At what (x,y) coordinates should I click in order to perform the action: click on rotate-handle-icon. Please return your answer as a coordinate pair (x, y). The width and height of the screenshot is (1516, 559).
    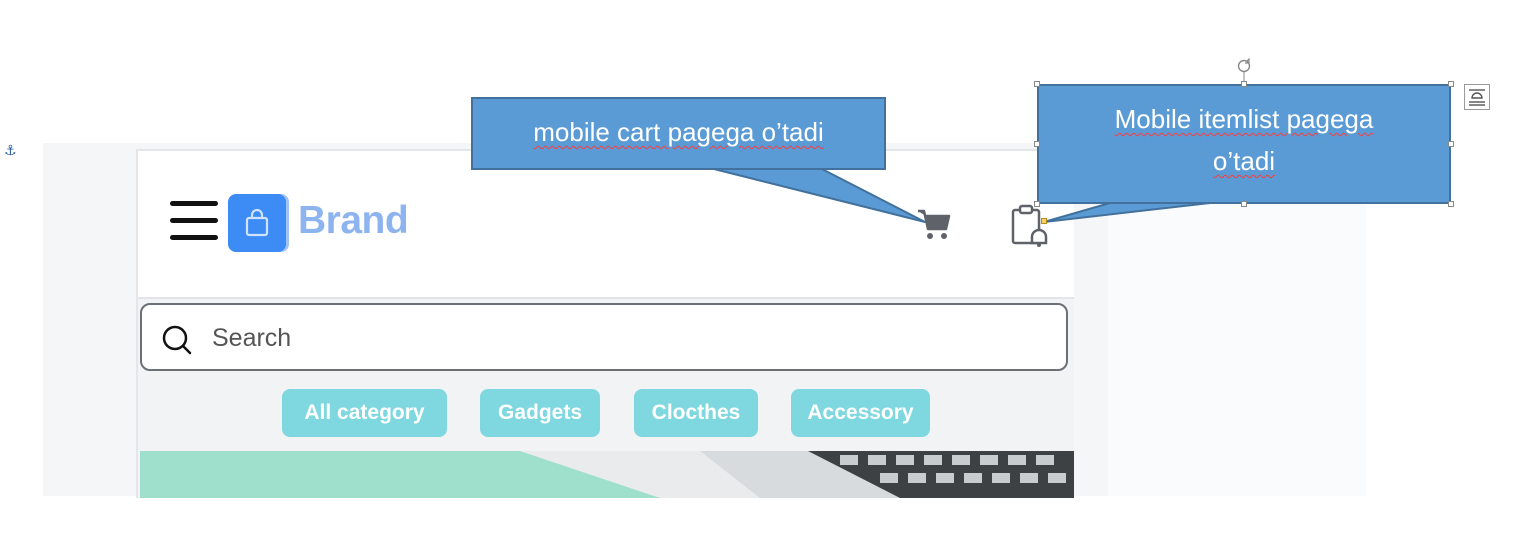
    Looking at the image, I should click on (1244, 70).